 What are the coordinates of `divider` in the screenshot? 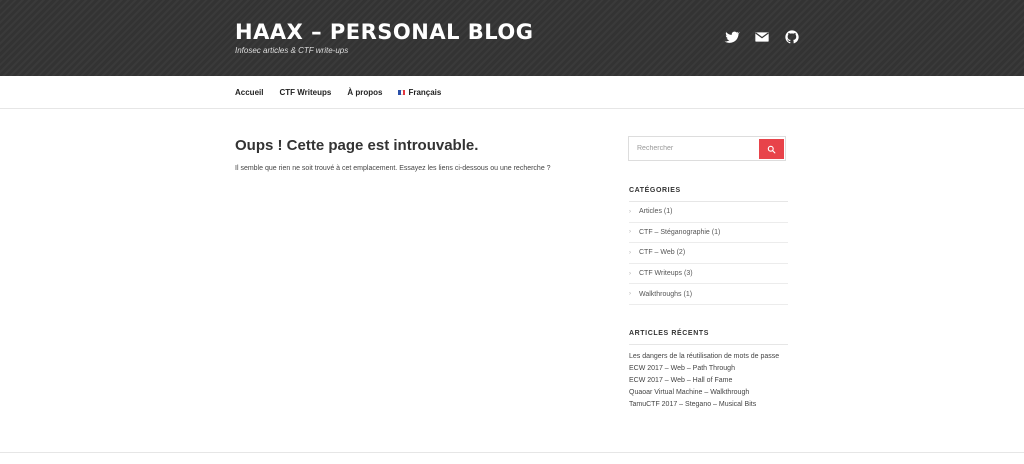 It's located at (708, 344).